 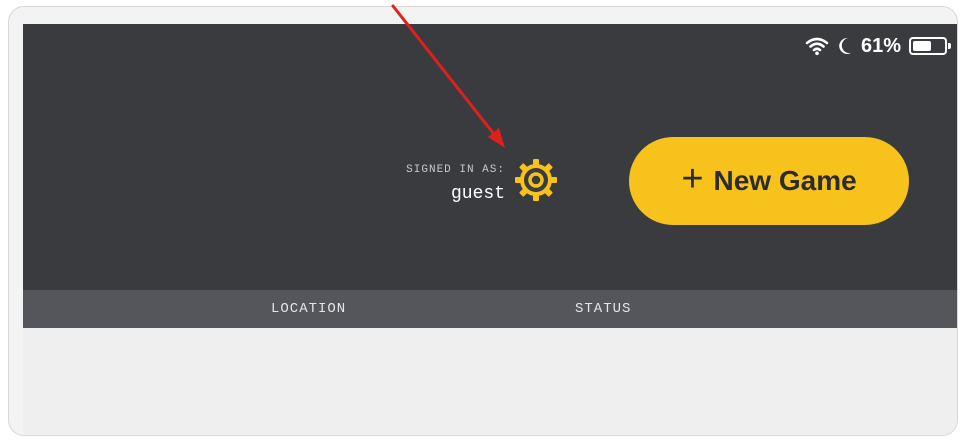 I want to click on moon-icon, so click(x=845, y=45).